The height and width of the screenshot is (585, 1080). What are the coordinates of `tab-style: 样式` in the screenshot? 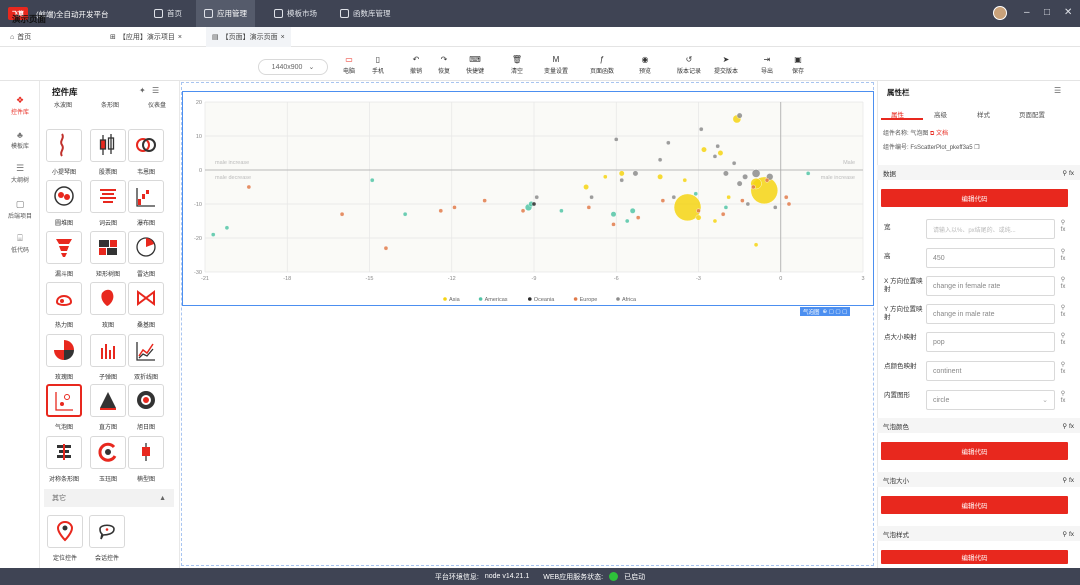 It's located at (983, 114).